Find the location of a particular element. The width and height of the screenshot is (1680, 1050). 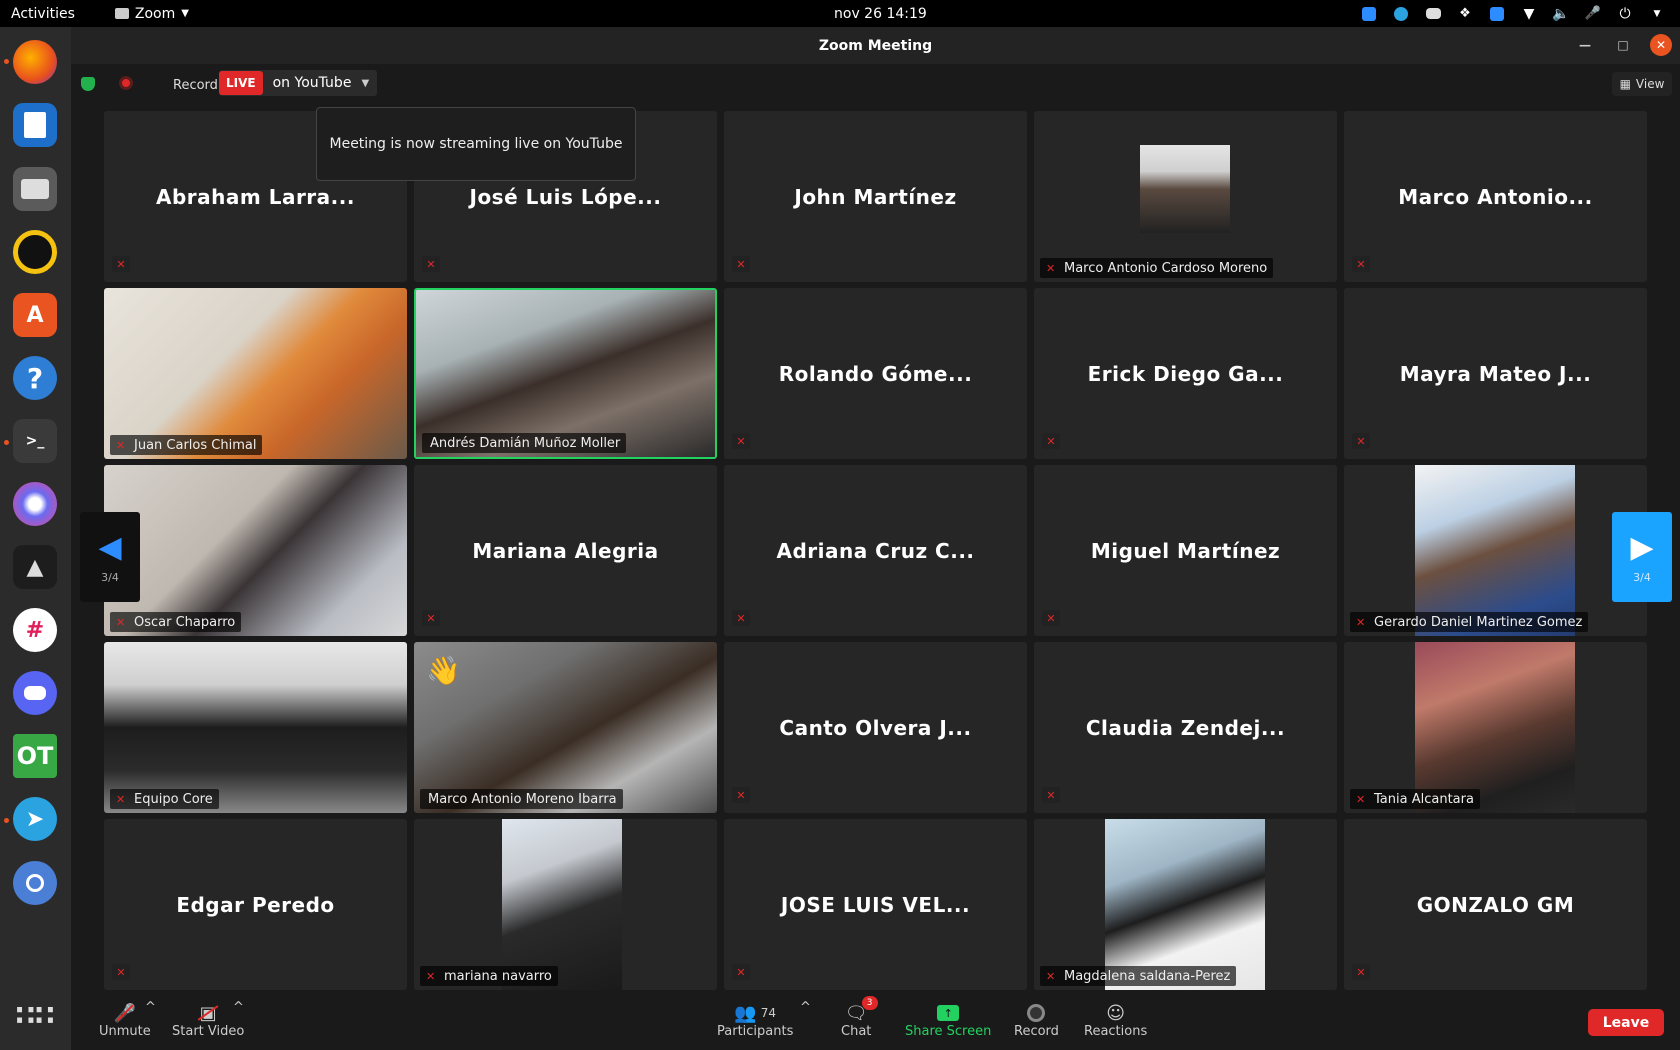

participant-tile: ✕ Oscar Chaparro is located at coordinates (255, 550).